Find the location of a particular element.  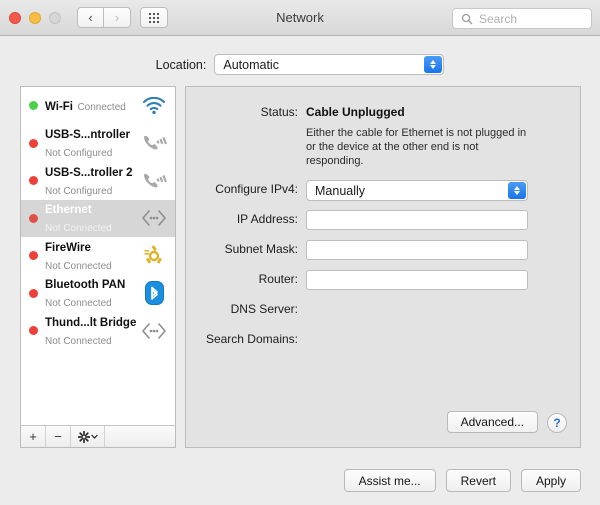

ip-address-row: IP Address: is located at coordinates (357, 220).